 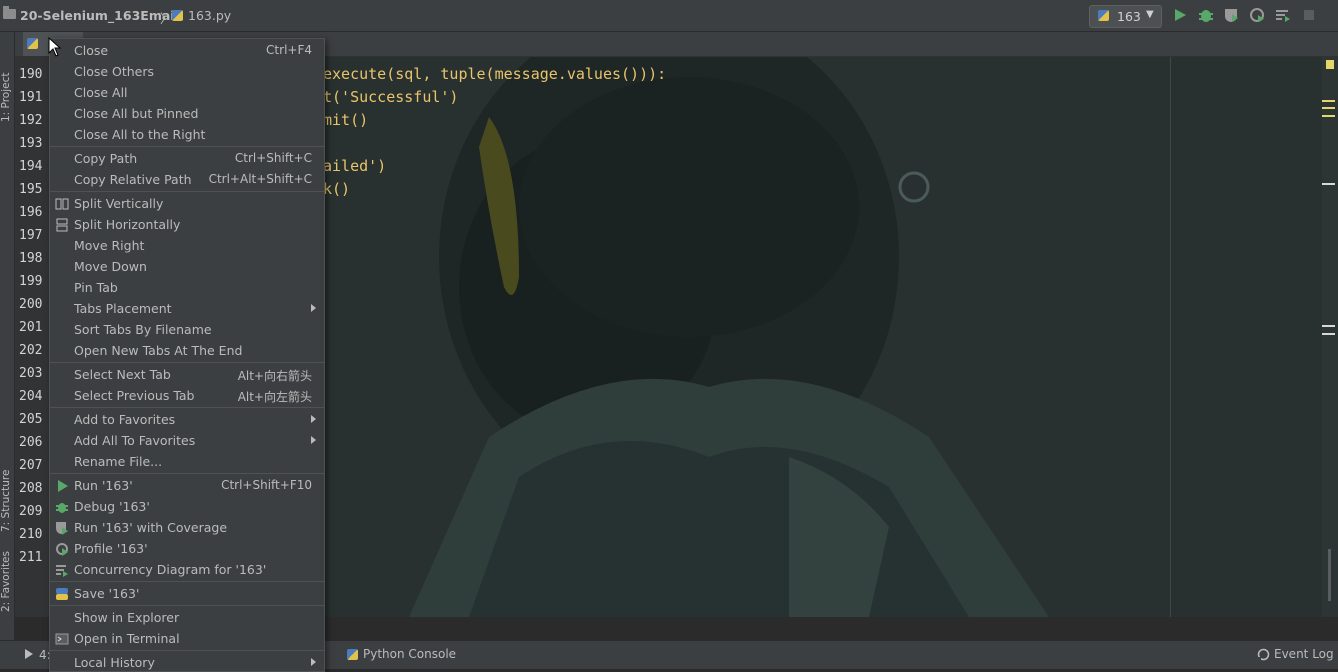 I want to click on menu-item-add-all-to-favorites: Add All To Favorites, so click(x=187, y=440).